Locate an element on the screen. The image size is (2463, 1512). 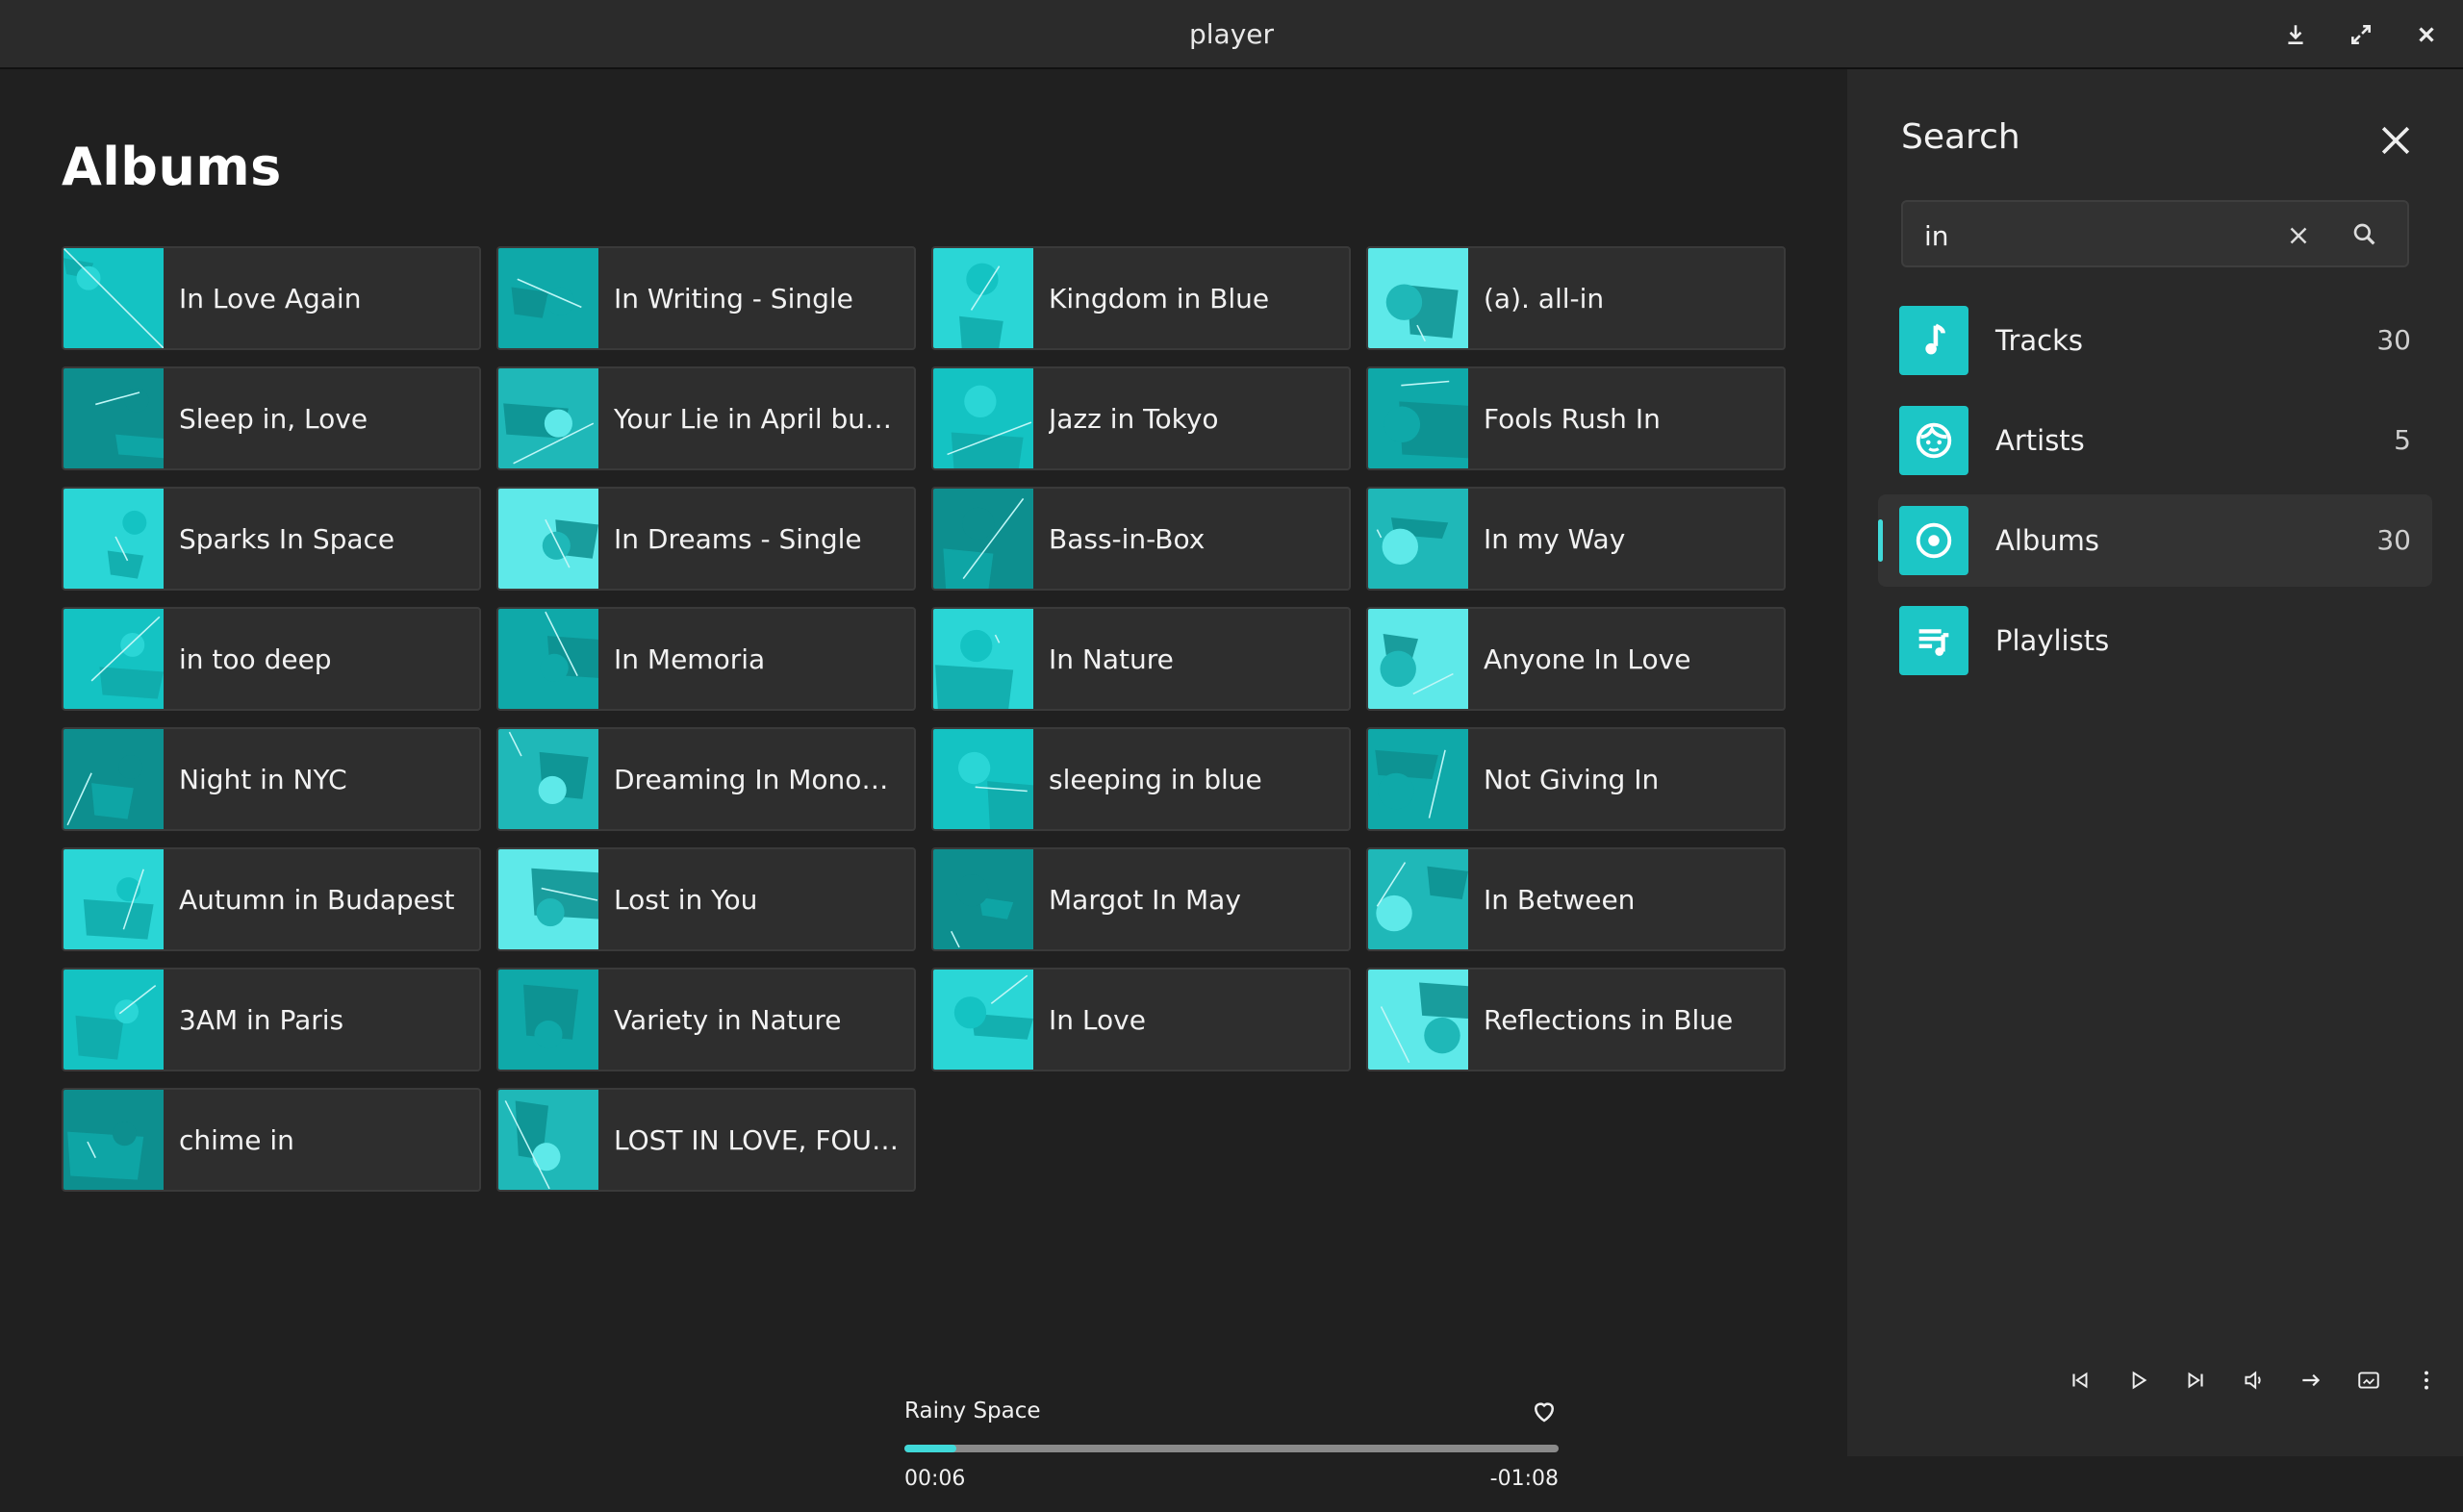
album-title: Sleep in, Love is located at coordinates (273, 419).